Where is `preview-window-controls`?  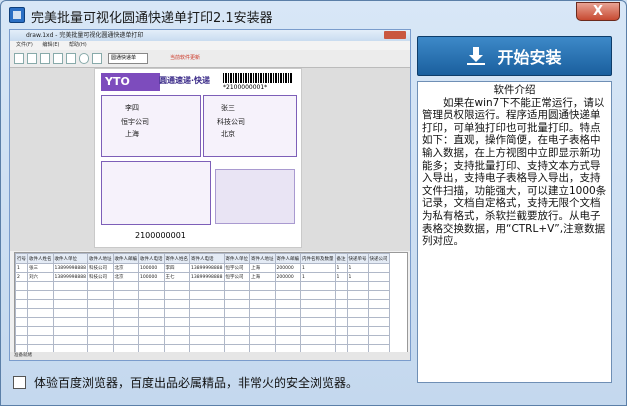
preview-window-controls is located at coordinates (395, 35).